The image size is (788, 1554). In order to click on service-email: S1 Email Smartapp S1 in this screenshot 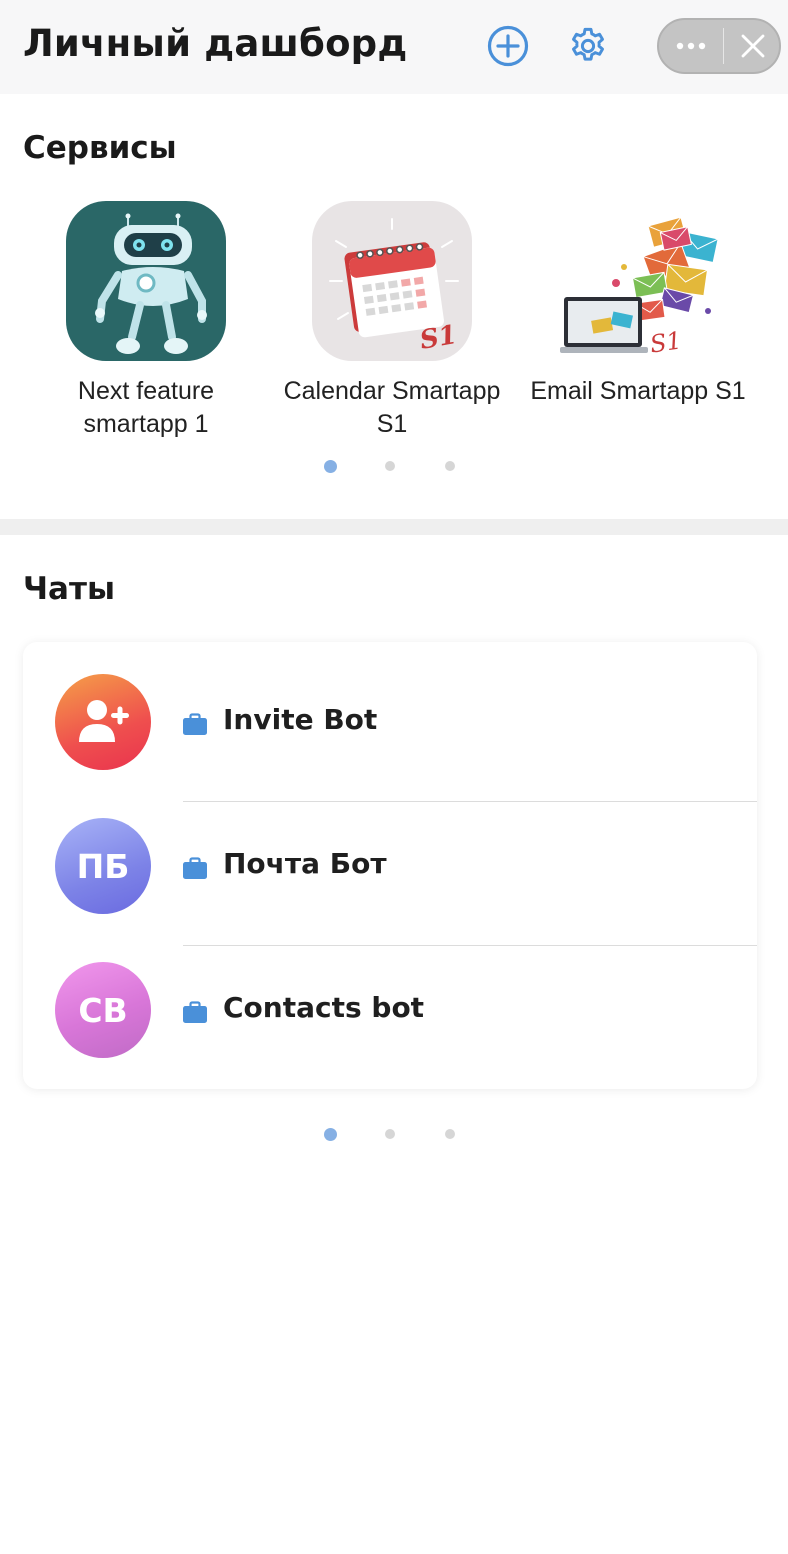, I will do `click(638, 304)`.